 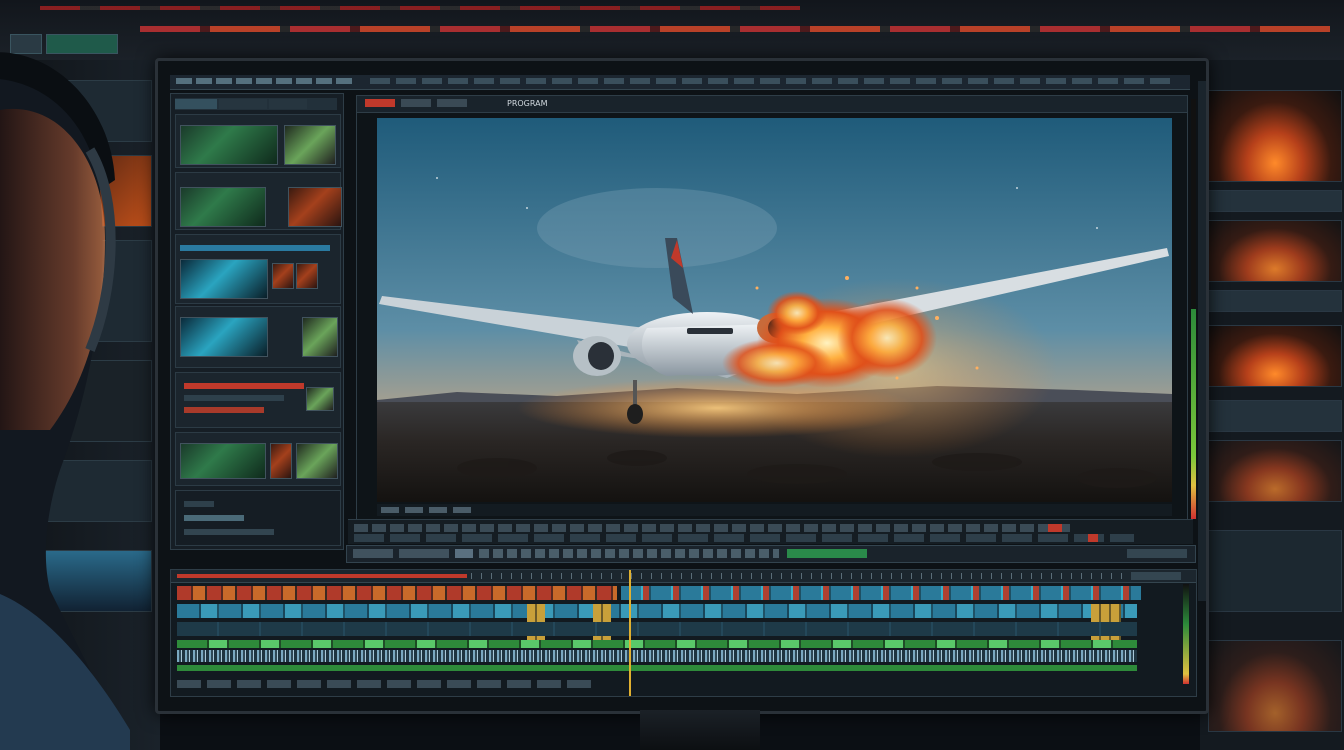 What do you see at coordinates (387, 684) in the screenshot?
I see `timeline-footer-items` at bounding box center [387, 684].